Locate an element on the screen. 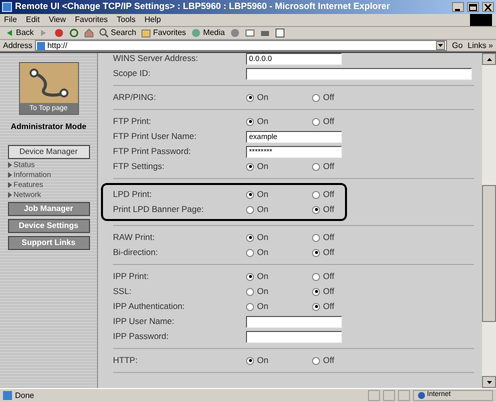 Image resolution: width=496 pixels, height=402 pixels. window-title: Remote UI <Change TCP/IP Settings> : LBP5960 : LBP5960 - Microsoft Internet Explorer is located at coordinates (203, 7).